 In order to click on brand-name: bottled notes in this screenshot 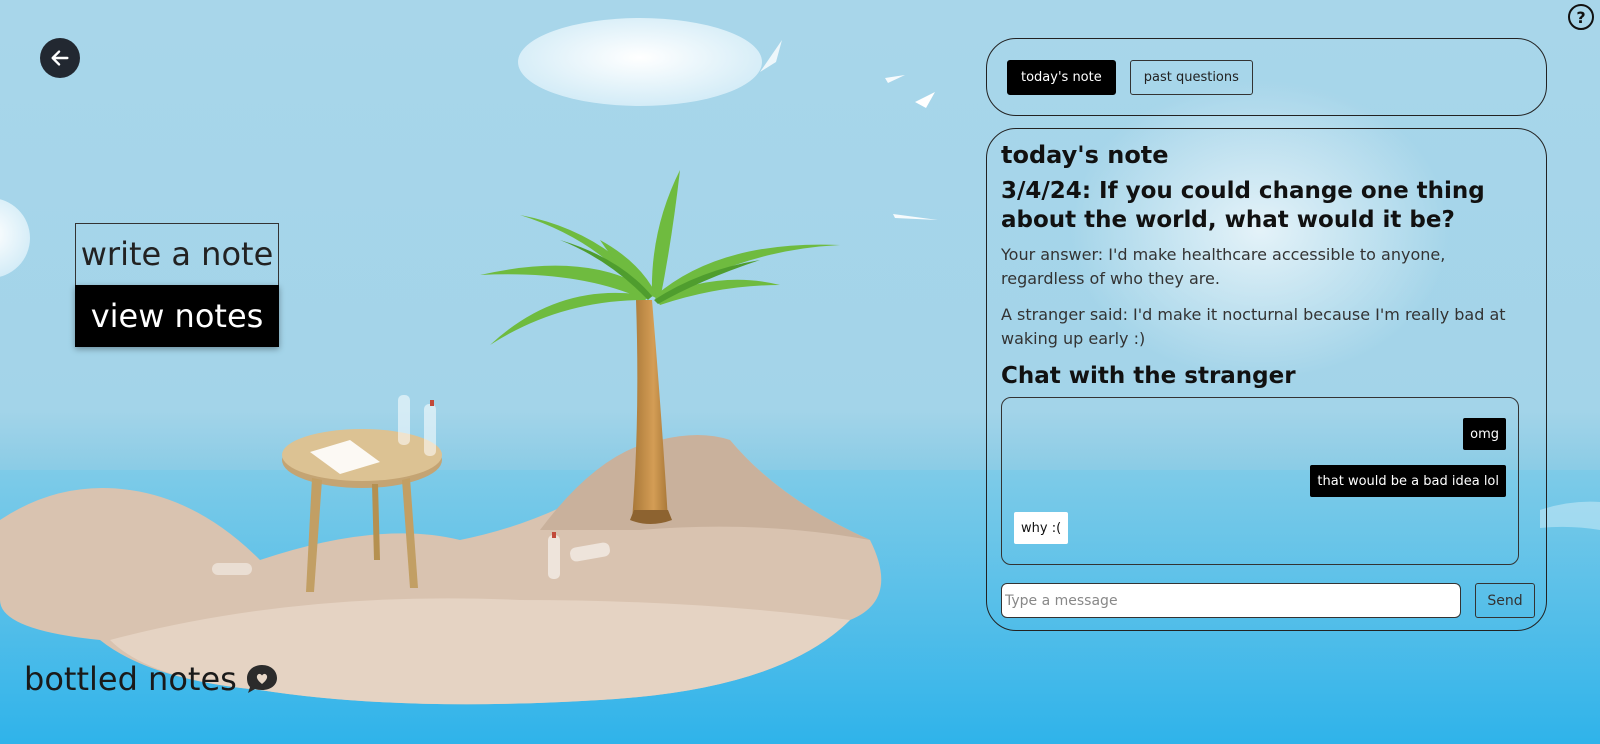, I will do `click(130, 679)`.